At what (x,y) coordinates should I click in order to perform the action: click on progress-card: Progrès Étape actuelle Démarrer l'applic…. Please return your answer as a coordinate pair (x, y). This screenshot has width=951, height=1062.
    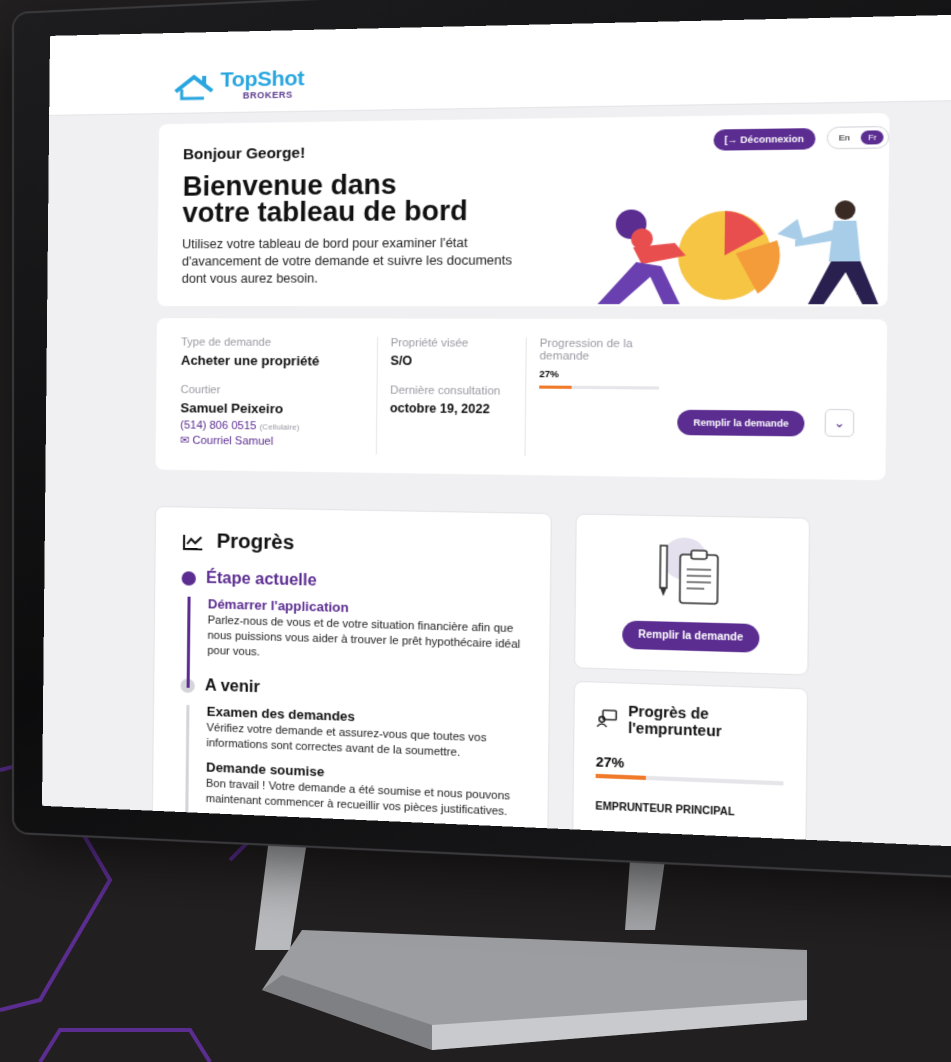
    Looking at the image, I should click on (351, 676).